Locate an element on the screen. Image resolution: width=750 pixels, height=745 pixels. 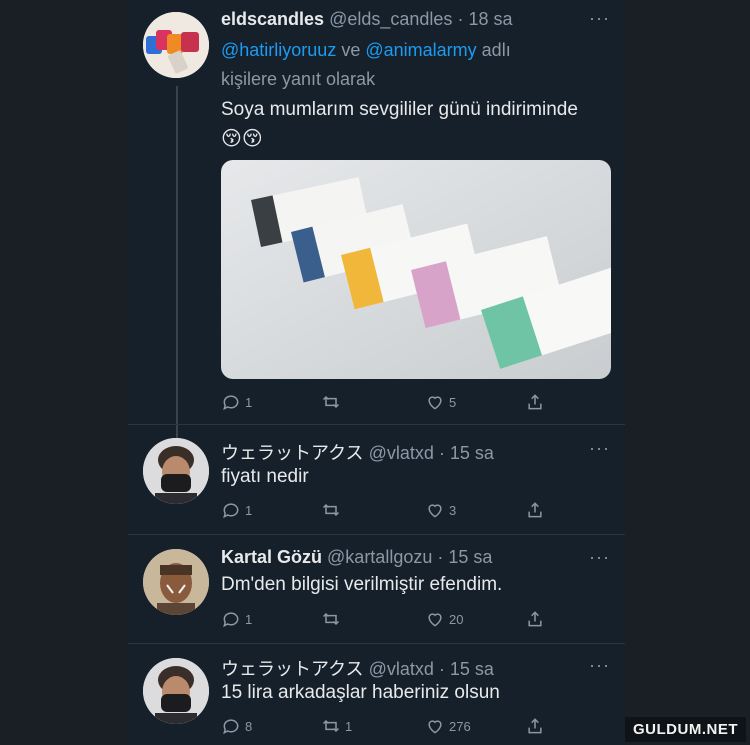
like-count: 20 is located at coordinates (456, 619).